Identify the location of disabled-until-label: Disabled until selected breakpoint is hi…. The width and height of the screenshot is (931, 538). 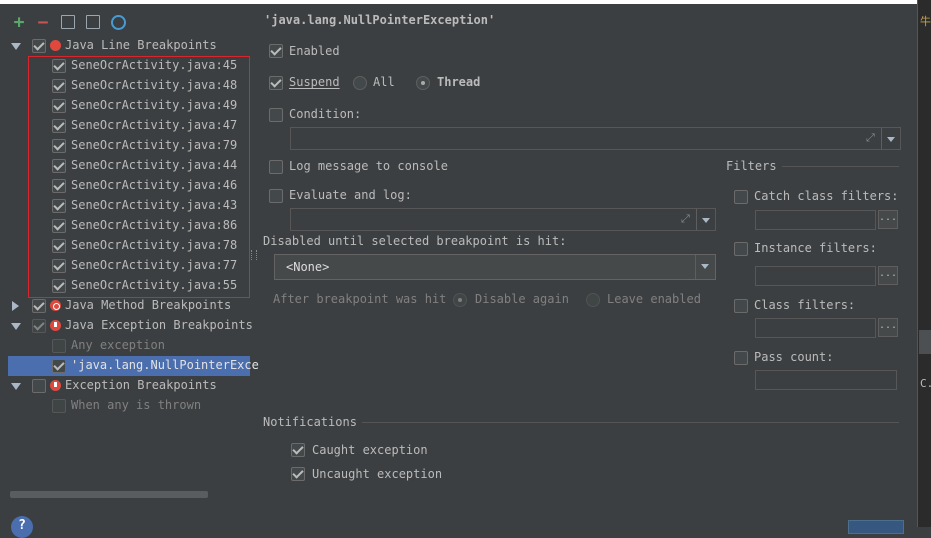
(415, 241).